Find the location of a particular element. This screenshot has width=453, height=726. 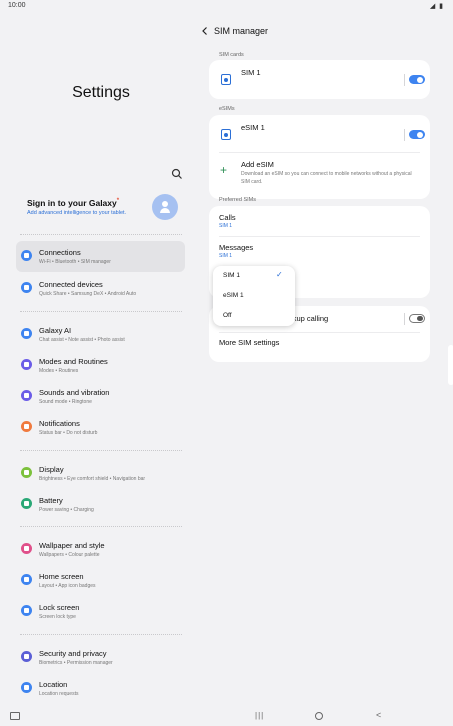

add-esim-title: Add eSIM is located at coordinates (257, 164).